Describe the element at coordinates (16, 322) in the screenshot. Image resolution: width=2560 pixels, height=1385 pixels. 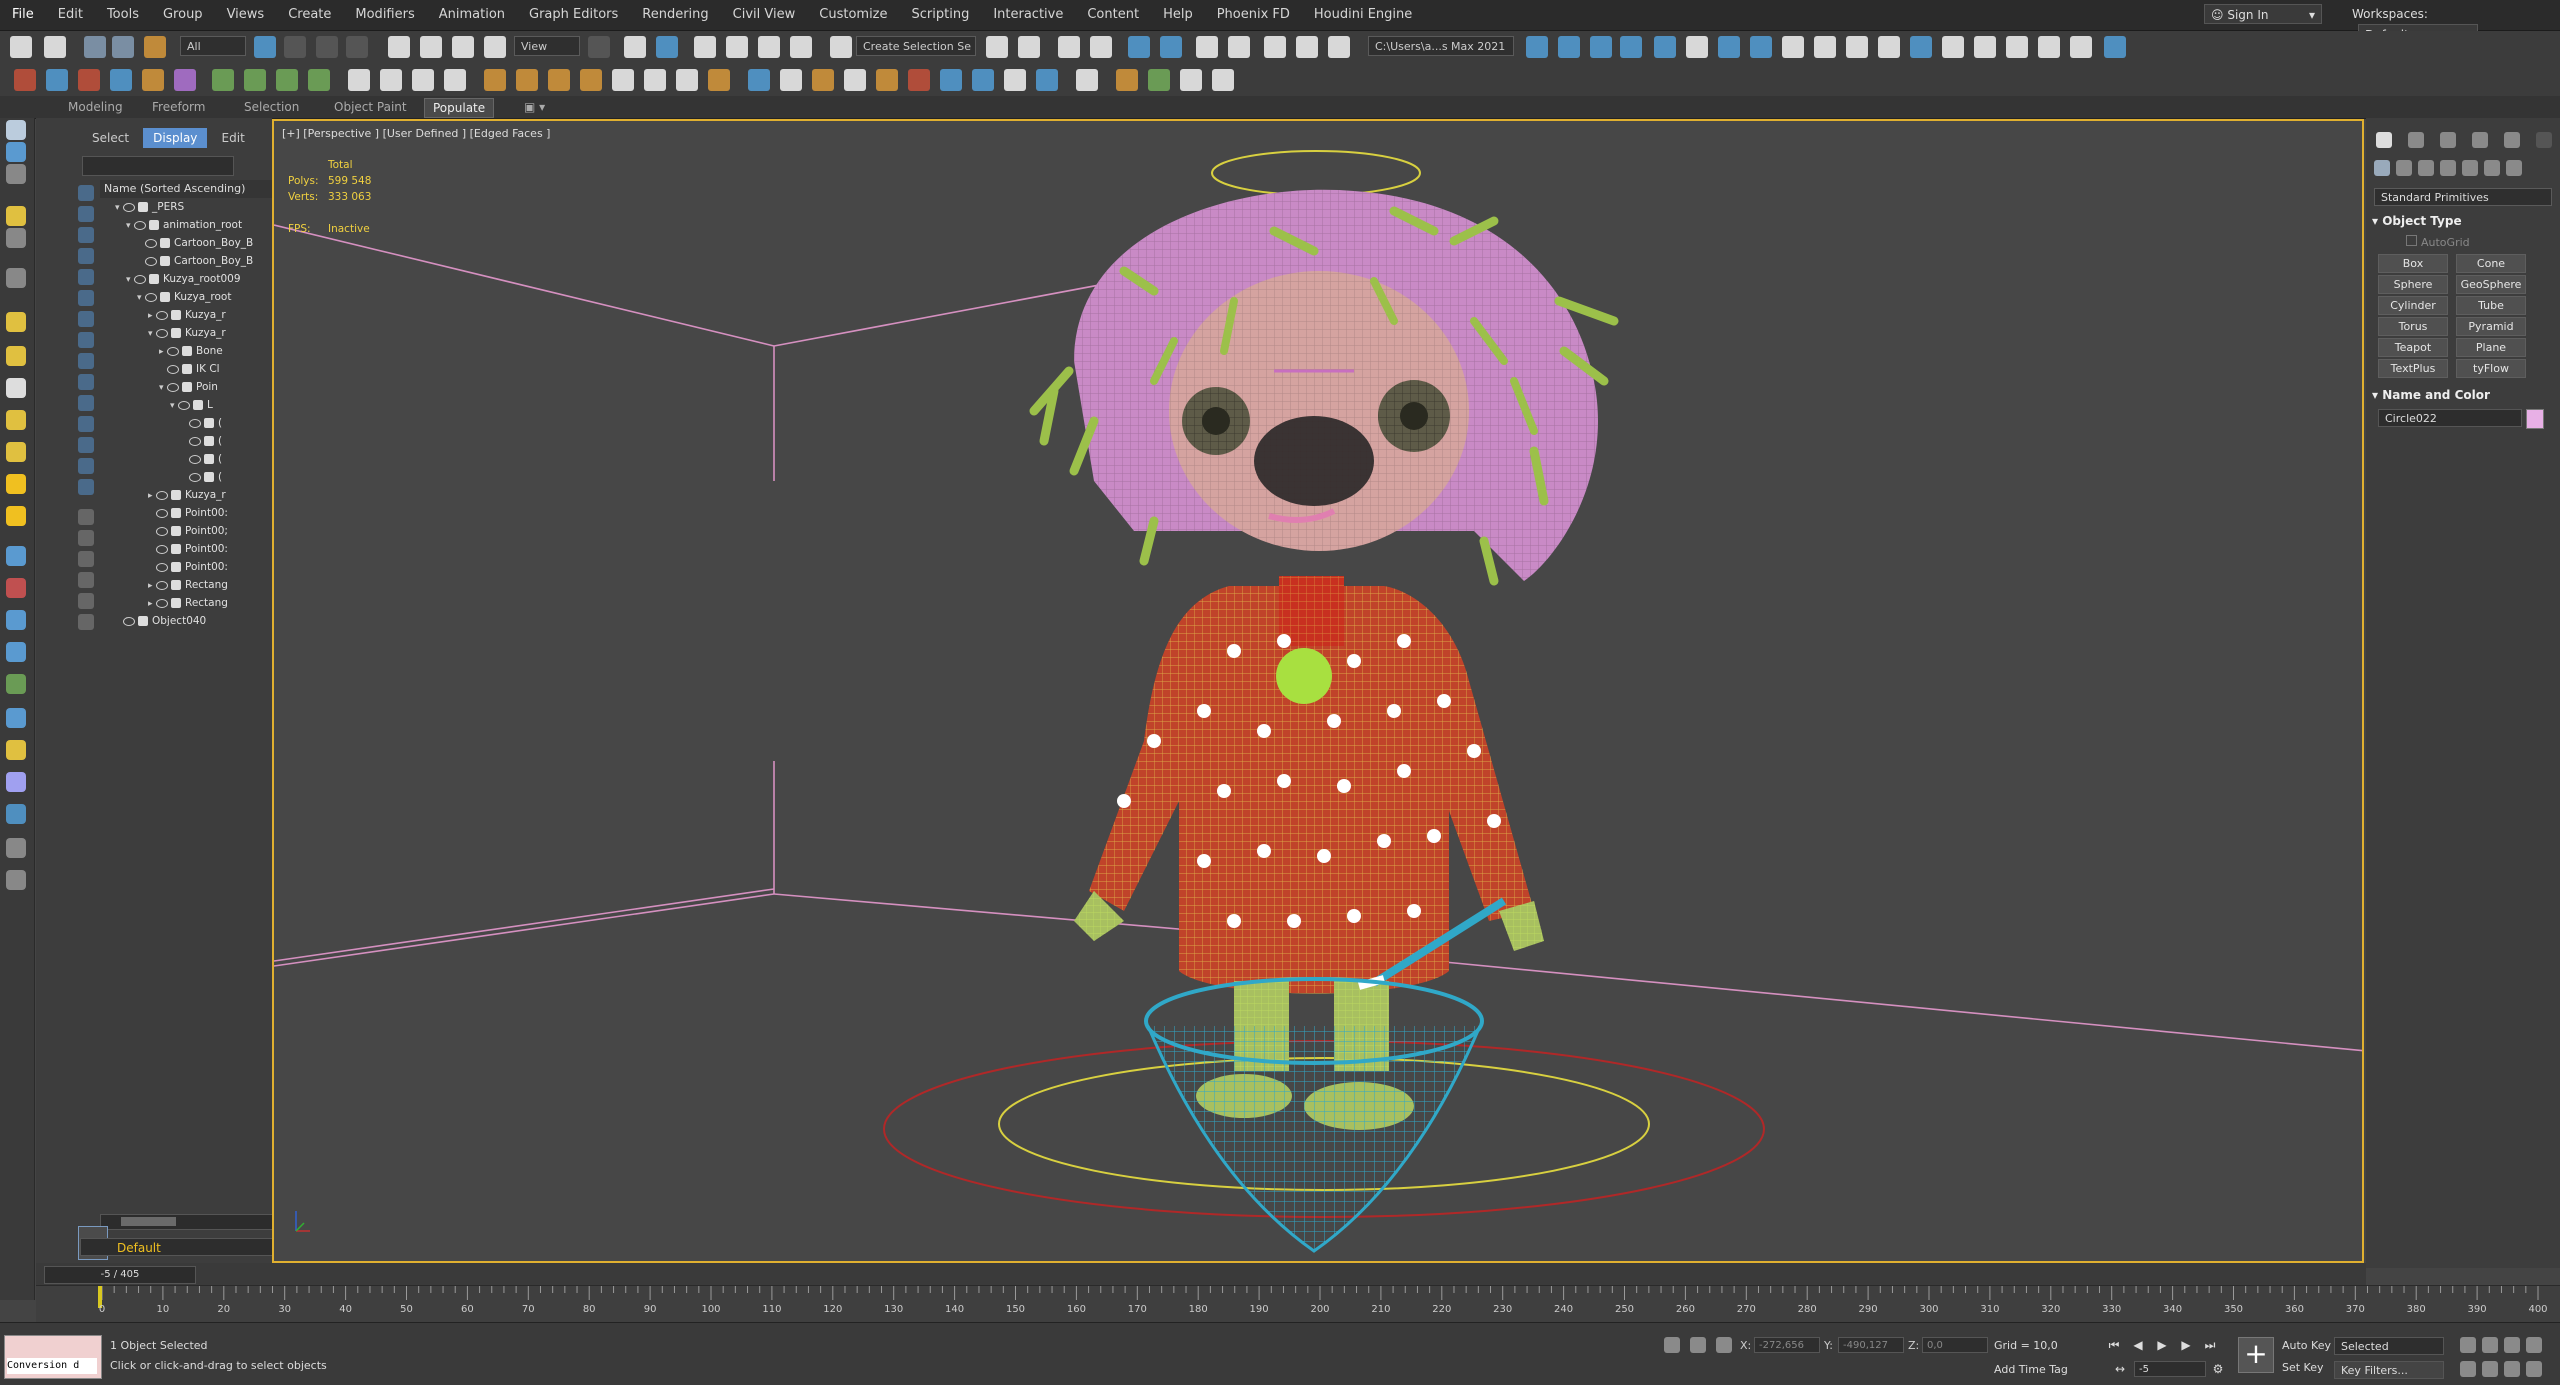
I see `box-primitive-icon` at that location.